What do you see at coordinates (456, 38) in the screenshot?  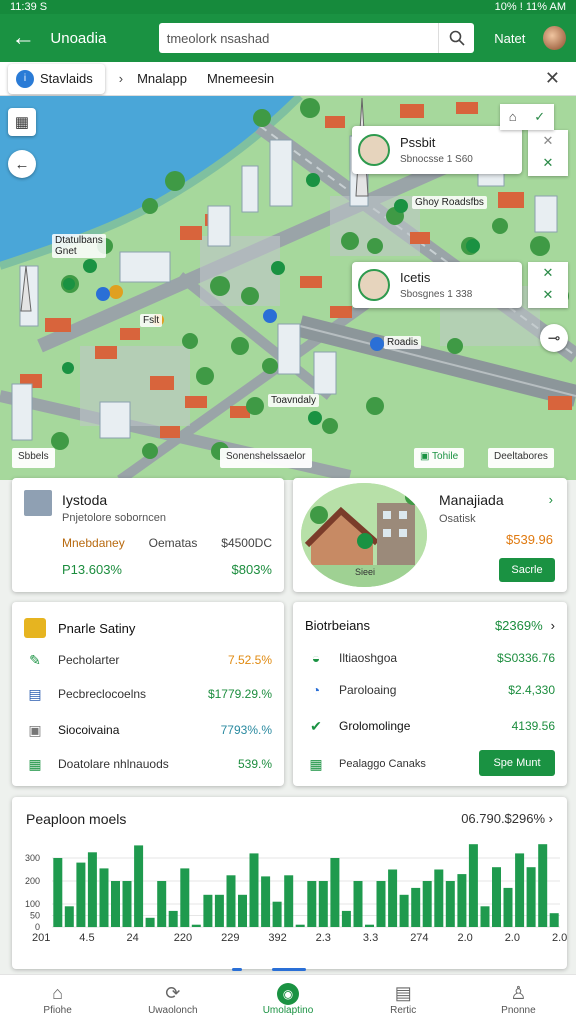 I see `search-icon` at bounding box center [456, 38].